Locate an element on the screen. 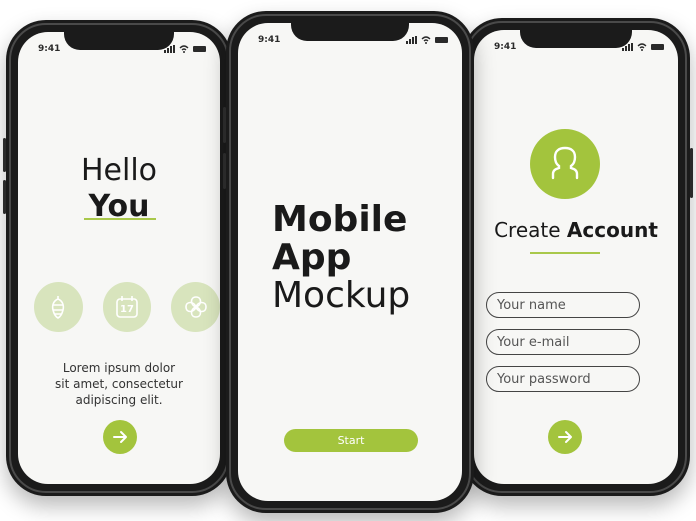  body-line: adipiscing elit. is located at coordinates (119, 400).